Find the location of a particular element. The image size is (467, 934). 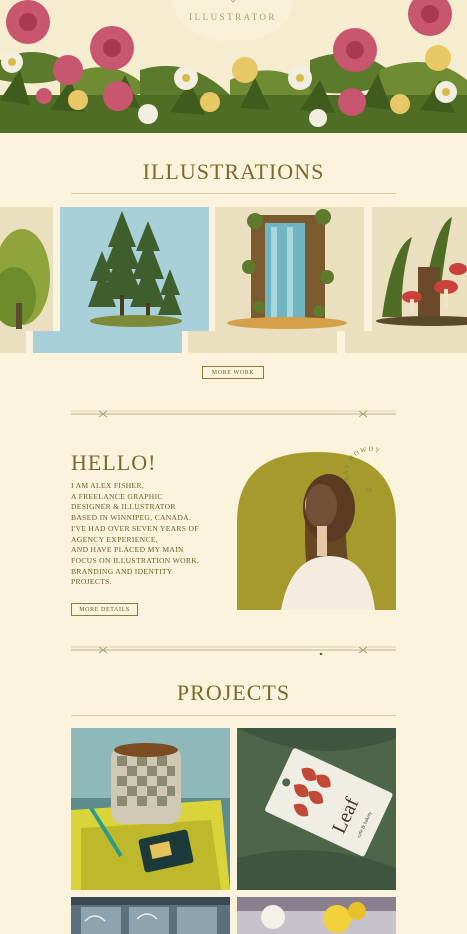

window-shop-photo is located at coordinates (150, 915).